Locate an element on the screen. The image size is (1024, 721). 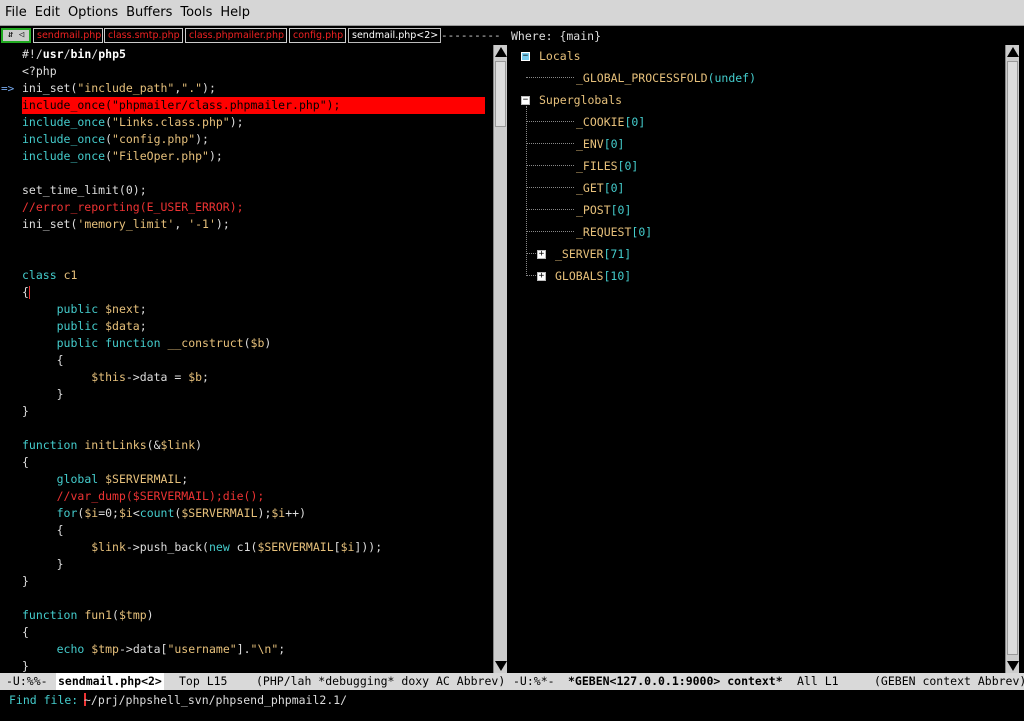
source-scrollbar is located at coordinates (500, 359).